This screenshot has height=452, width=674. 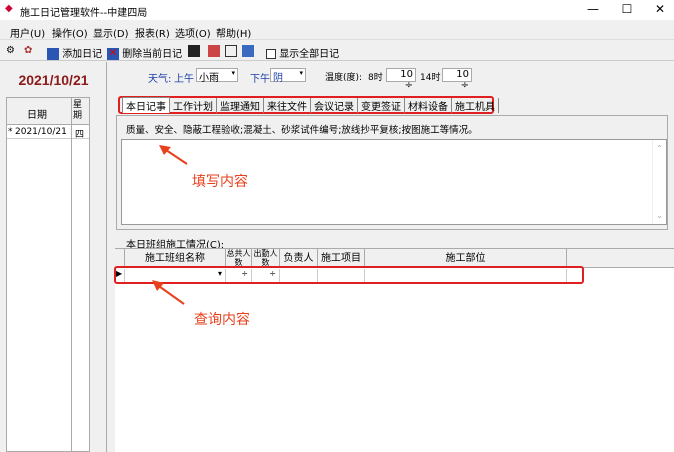 What do you see at coordinates (337, 30) in the screenshot?
I see `menu-bar: 用户(U) 操作(O) 显示(D) 报表(R) 选项(O) 帮助(H)` at bounding box center [337, 30].